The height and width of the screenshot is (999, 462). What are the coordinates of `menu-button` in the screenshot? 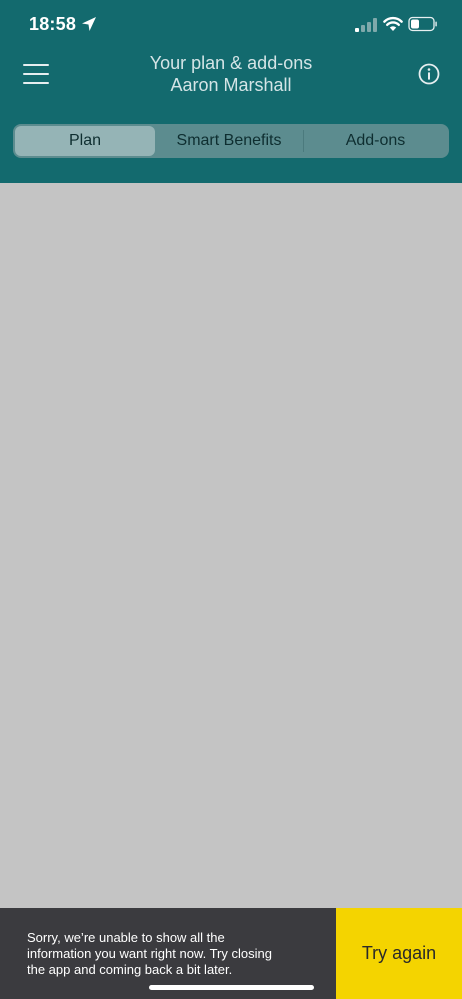 It's located at (36, 74).